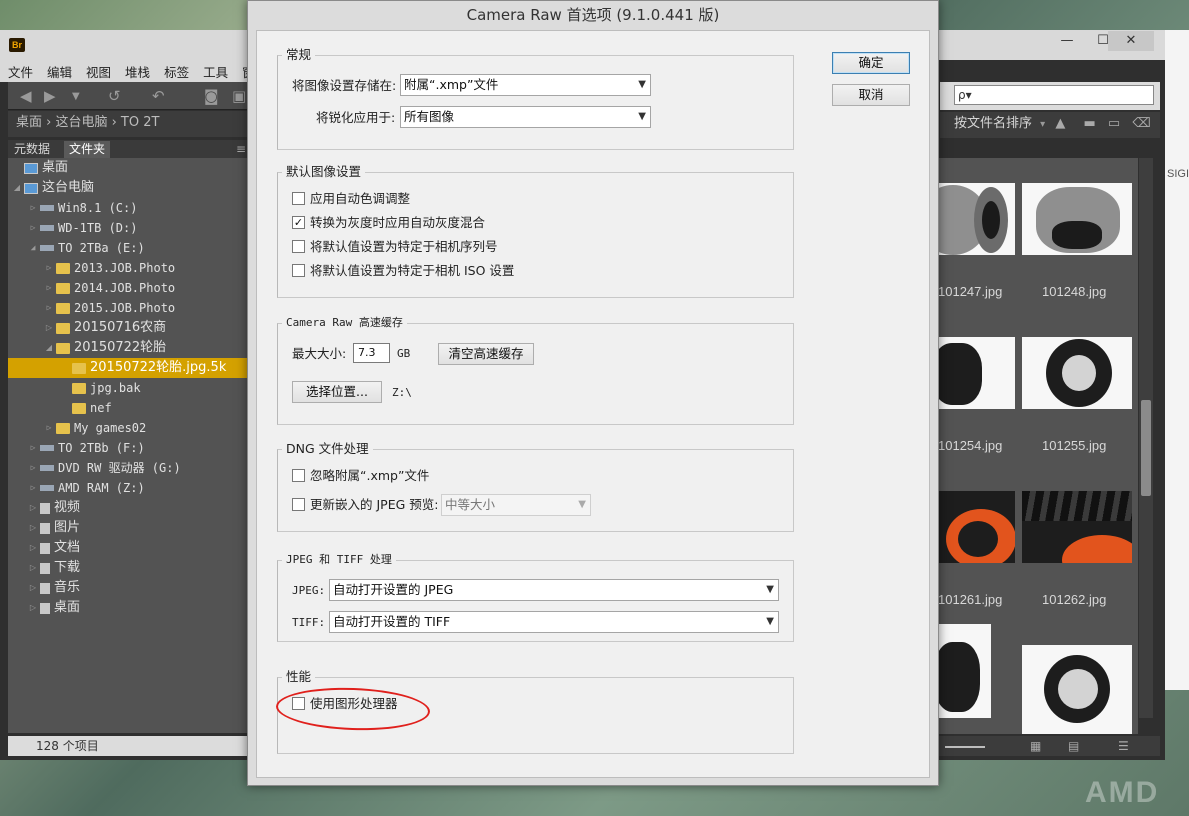 Image resolution: width=1189 pixels, height=816 pixels. I want to click on update-jpeg-checkbox, so click(298, 504).